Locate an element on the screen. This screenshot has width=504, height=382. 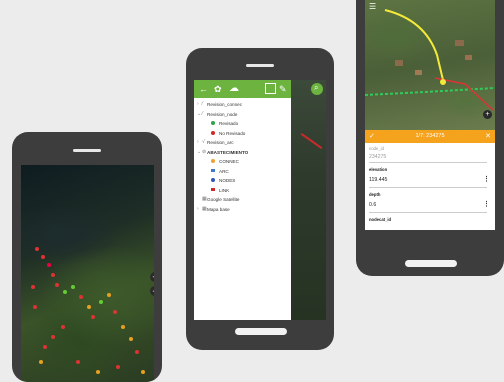
menu-icon: ☰ is located at coordinates (372, 6).